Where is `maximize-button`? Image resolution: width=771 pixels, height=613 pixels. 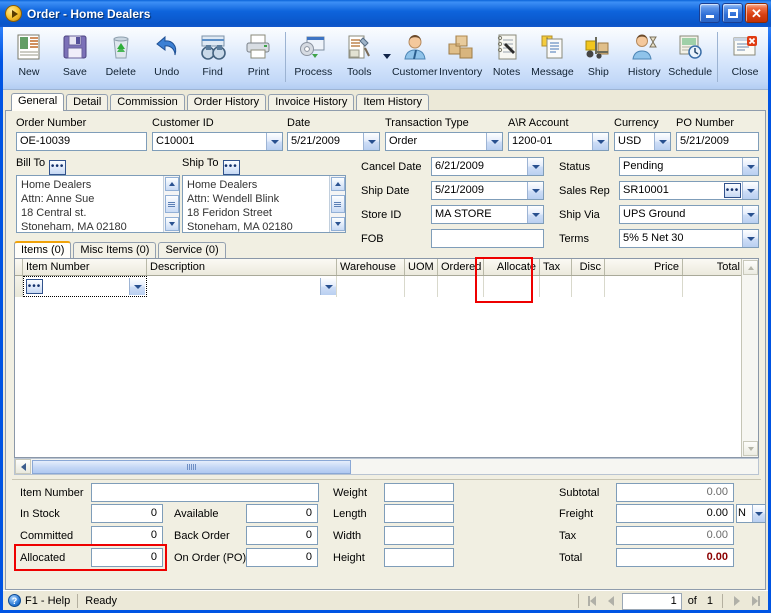 maximize-button is located at coordinates (732, 13).